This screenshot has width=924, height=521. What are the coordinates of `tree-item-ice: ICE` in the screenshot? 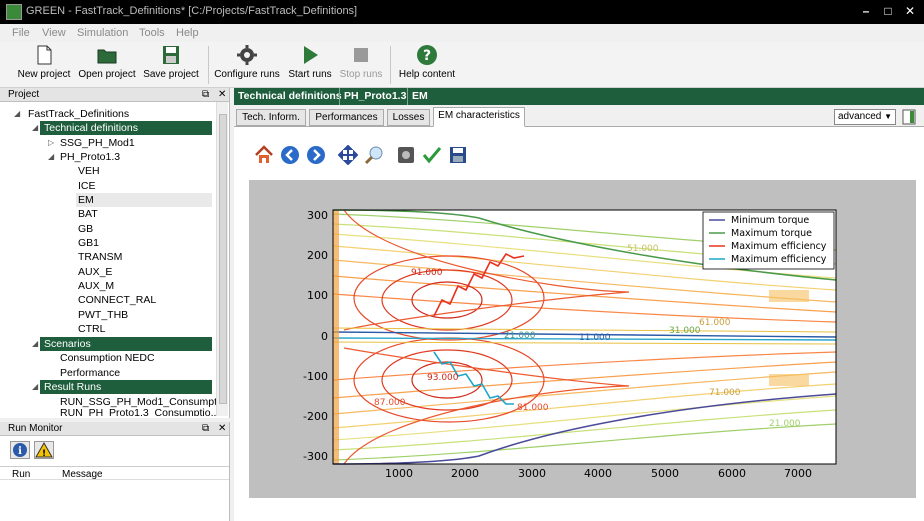 It's located at (87, 186).